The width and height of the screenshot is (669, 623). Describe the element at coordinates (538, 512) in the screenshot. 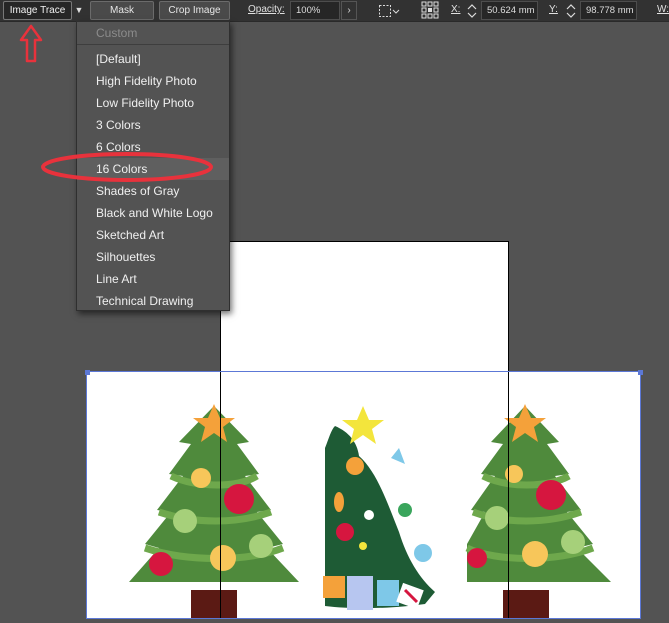

I see `christmas-tree-right` at that location.